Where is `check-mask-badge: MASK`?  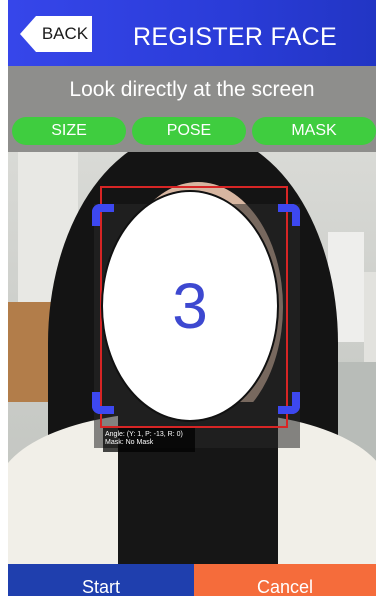
check-mask-badge: MASK is located at coordinates (314, 131).